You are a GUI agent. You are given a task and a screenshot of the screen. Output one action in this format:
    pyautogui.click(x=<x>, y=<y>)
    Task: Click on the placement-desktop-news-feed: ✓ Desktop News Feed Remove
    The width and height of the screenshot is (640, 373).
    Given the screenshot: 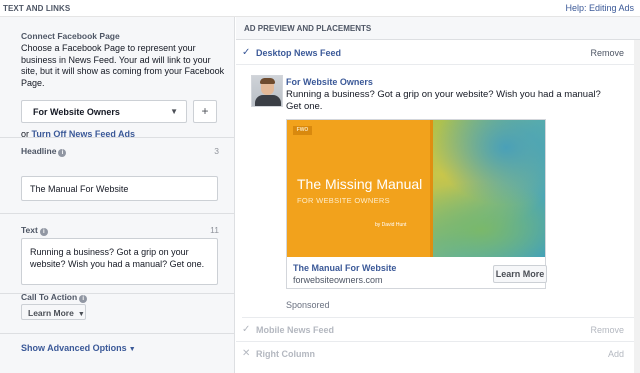 What is the action you would take?
    pyautogui.click(x=435, y=53)
    